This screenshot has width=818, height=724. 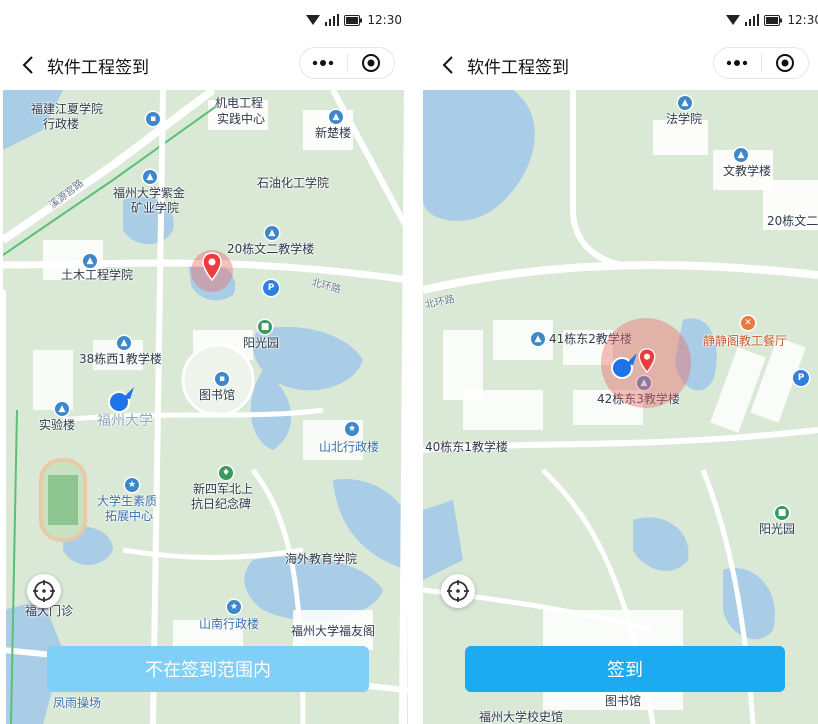 I want to click on map-label-wenjiaoxue: 文教学楼, so click(x=747, y=171).